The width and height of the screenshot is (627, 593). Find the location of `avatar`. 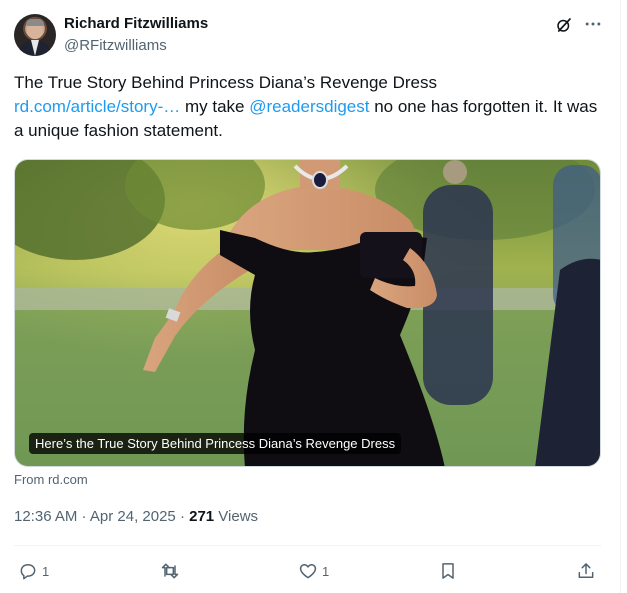

avatar is located at coordinates (35, 35).